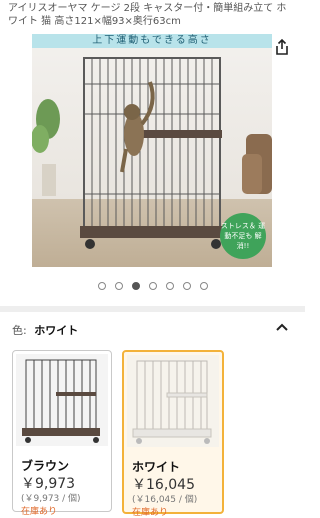 This screenshot has height=518, width=320. What do you see at coordinates (165, 500) in the screenshot?
I see `option-unit-price: (￥16,045 / 個)` at bounding box center [165, 500].